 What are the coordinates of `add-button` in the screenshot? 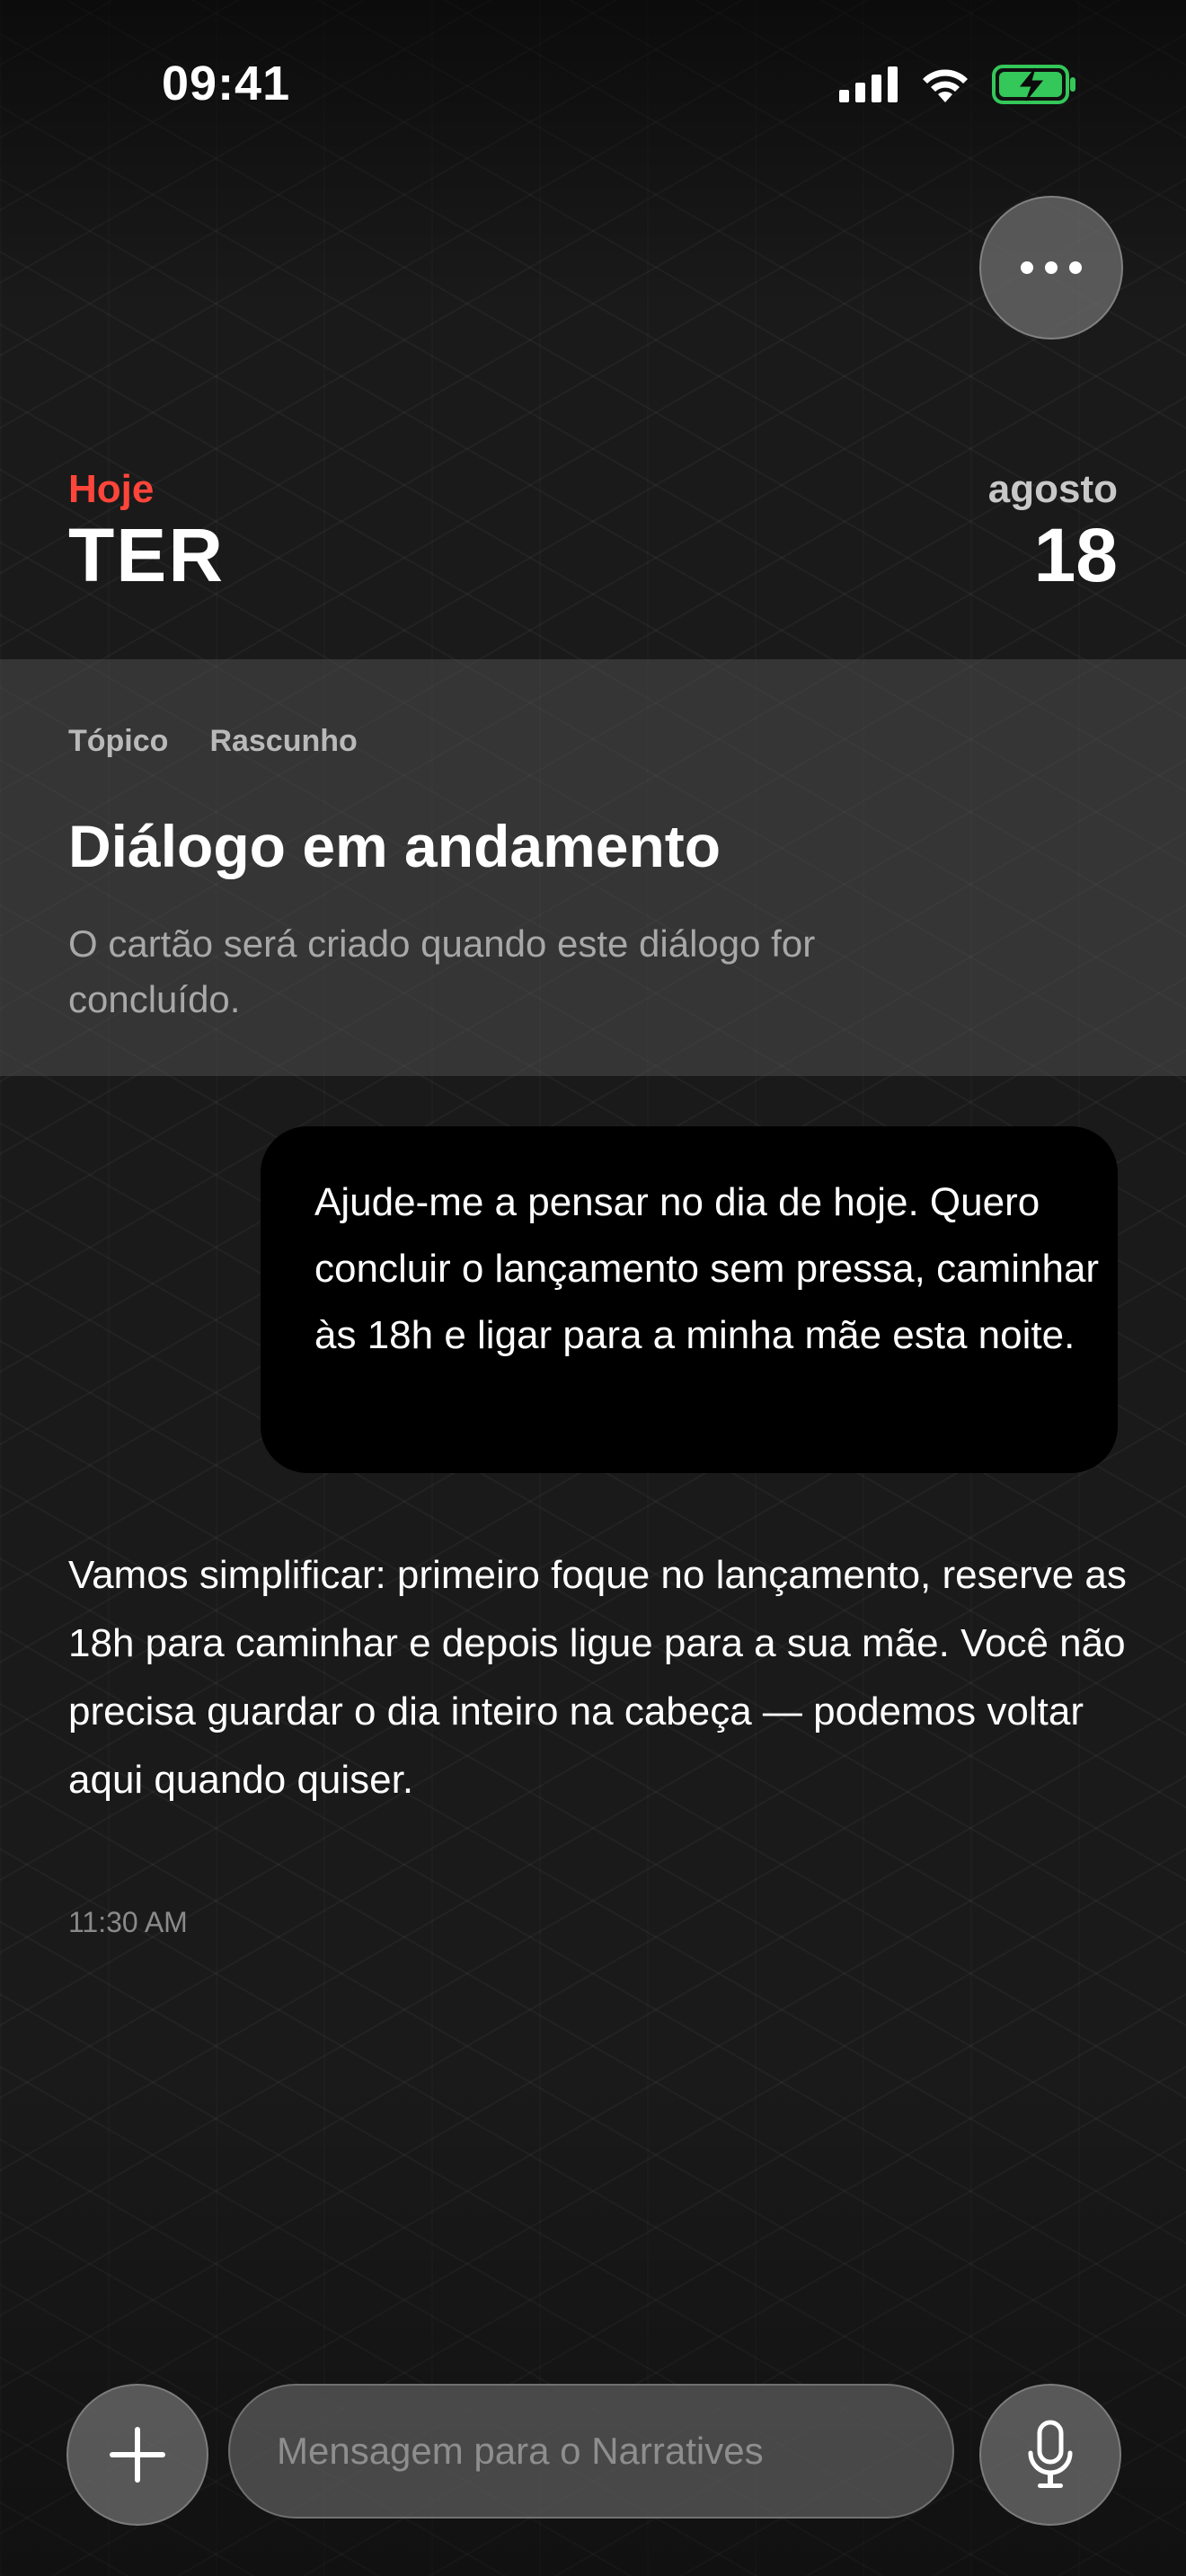 It's located at (137, 2455).